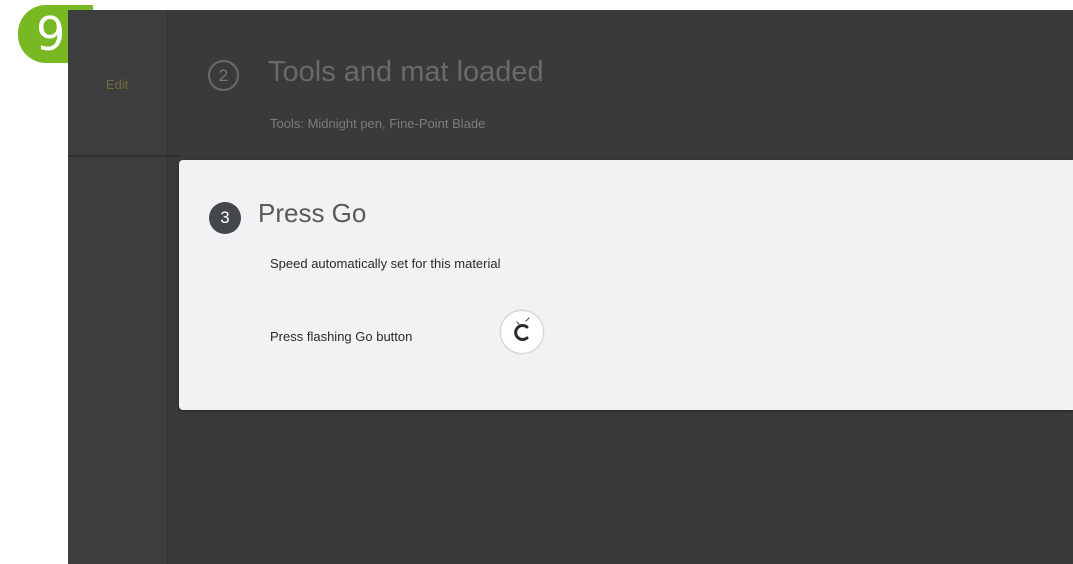 Image resolution: width=1073 pixels, height=564 pixels. Describe the element at coordinates (223, 75) in the screenshot. I see `step-2-number: 2` at that location.